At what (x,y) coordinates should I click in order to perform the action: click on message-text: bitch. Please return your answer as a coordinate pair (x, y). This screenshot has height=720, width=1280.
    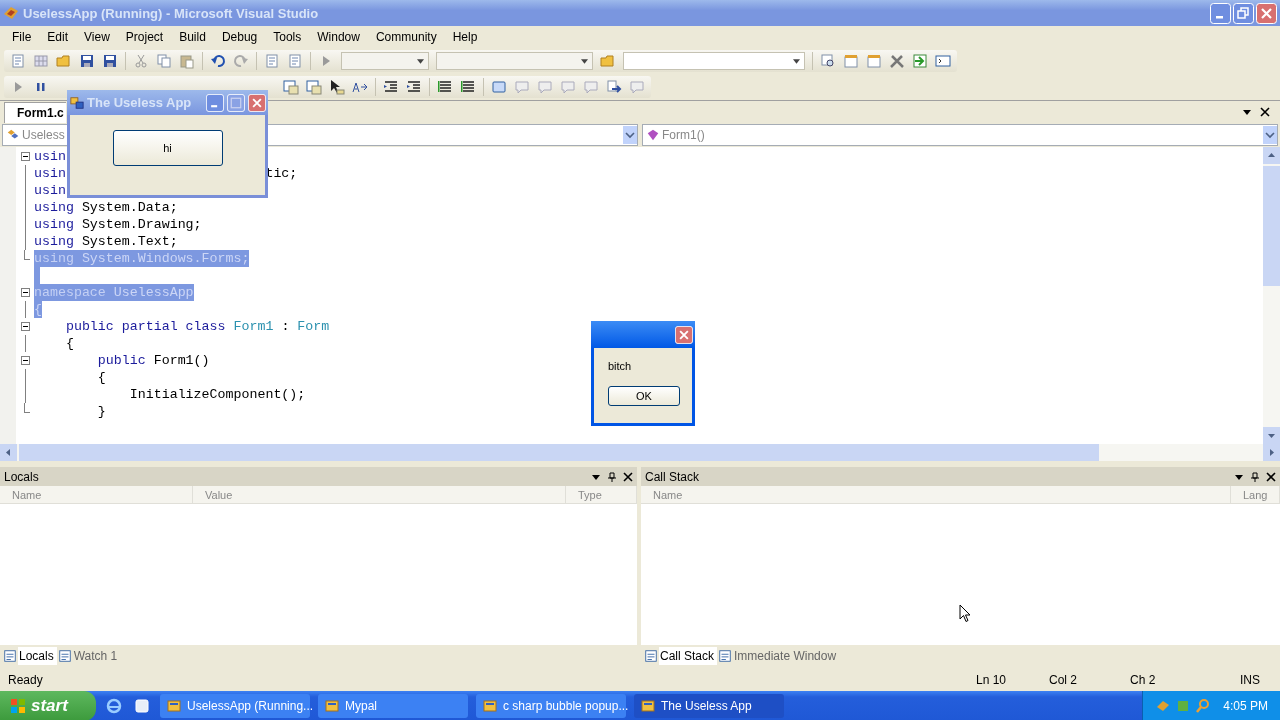
    Looking at the image, I should click on (620, 366).